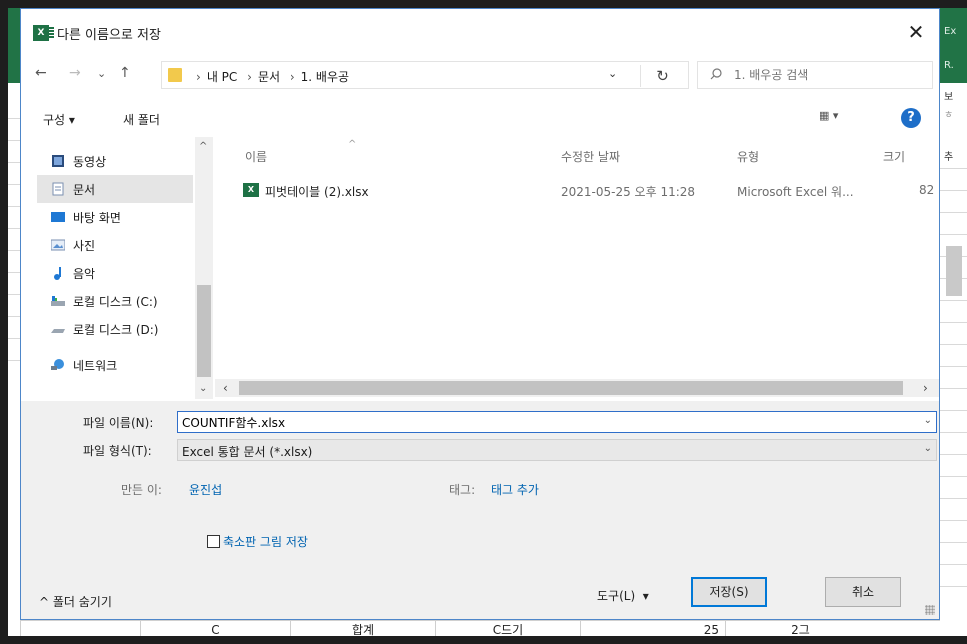  Describe the element at coordinates (115, 329) in the screenshot. I see `nav-item-drive-d: 로컬 디스크 (D:)` at that location.